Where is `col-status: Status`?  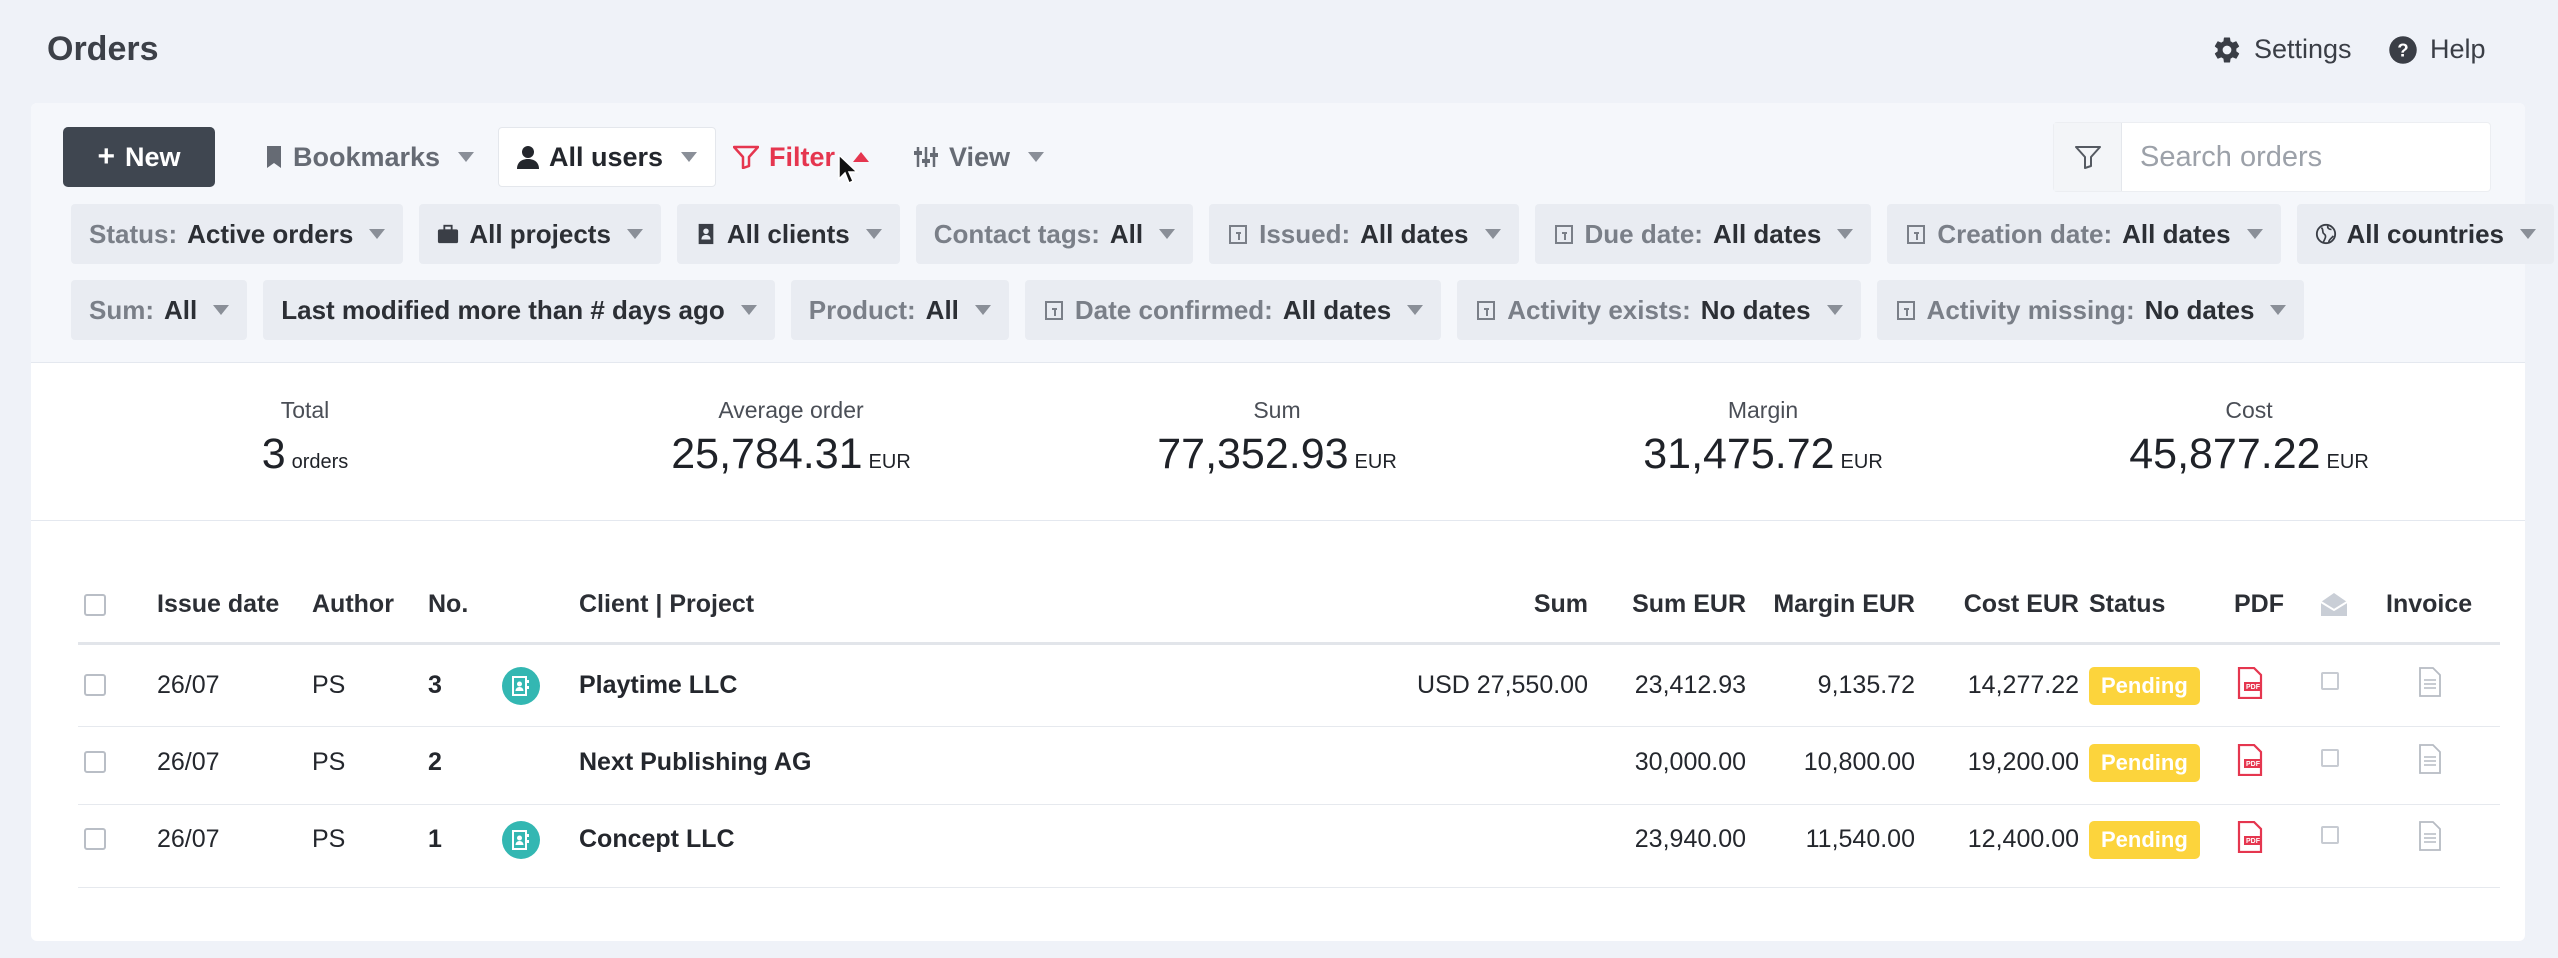 col-status: Status is located at coordinates (2127, 604).